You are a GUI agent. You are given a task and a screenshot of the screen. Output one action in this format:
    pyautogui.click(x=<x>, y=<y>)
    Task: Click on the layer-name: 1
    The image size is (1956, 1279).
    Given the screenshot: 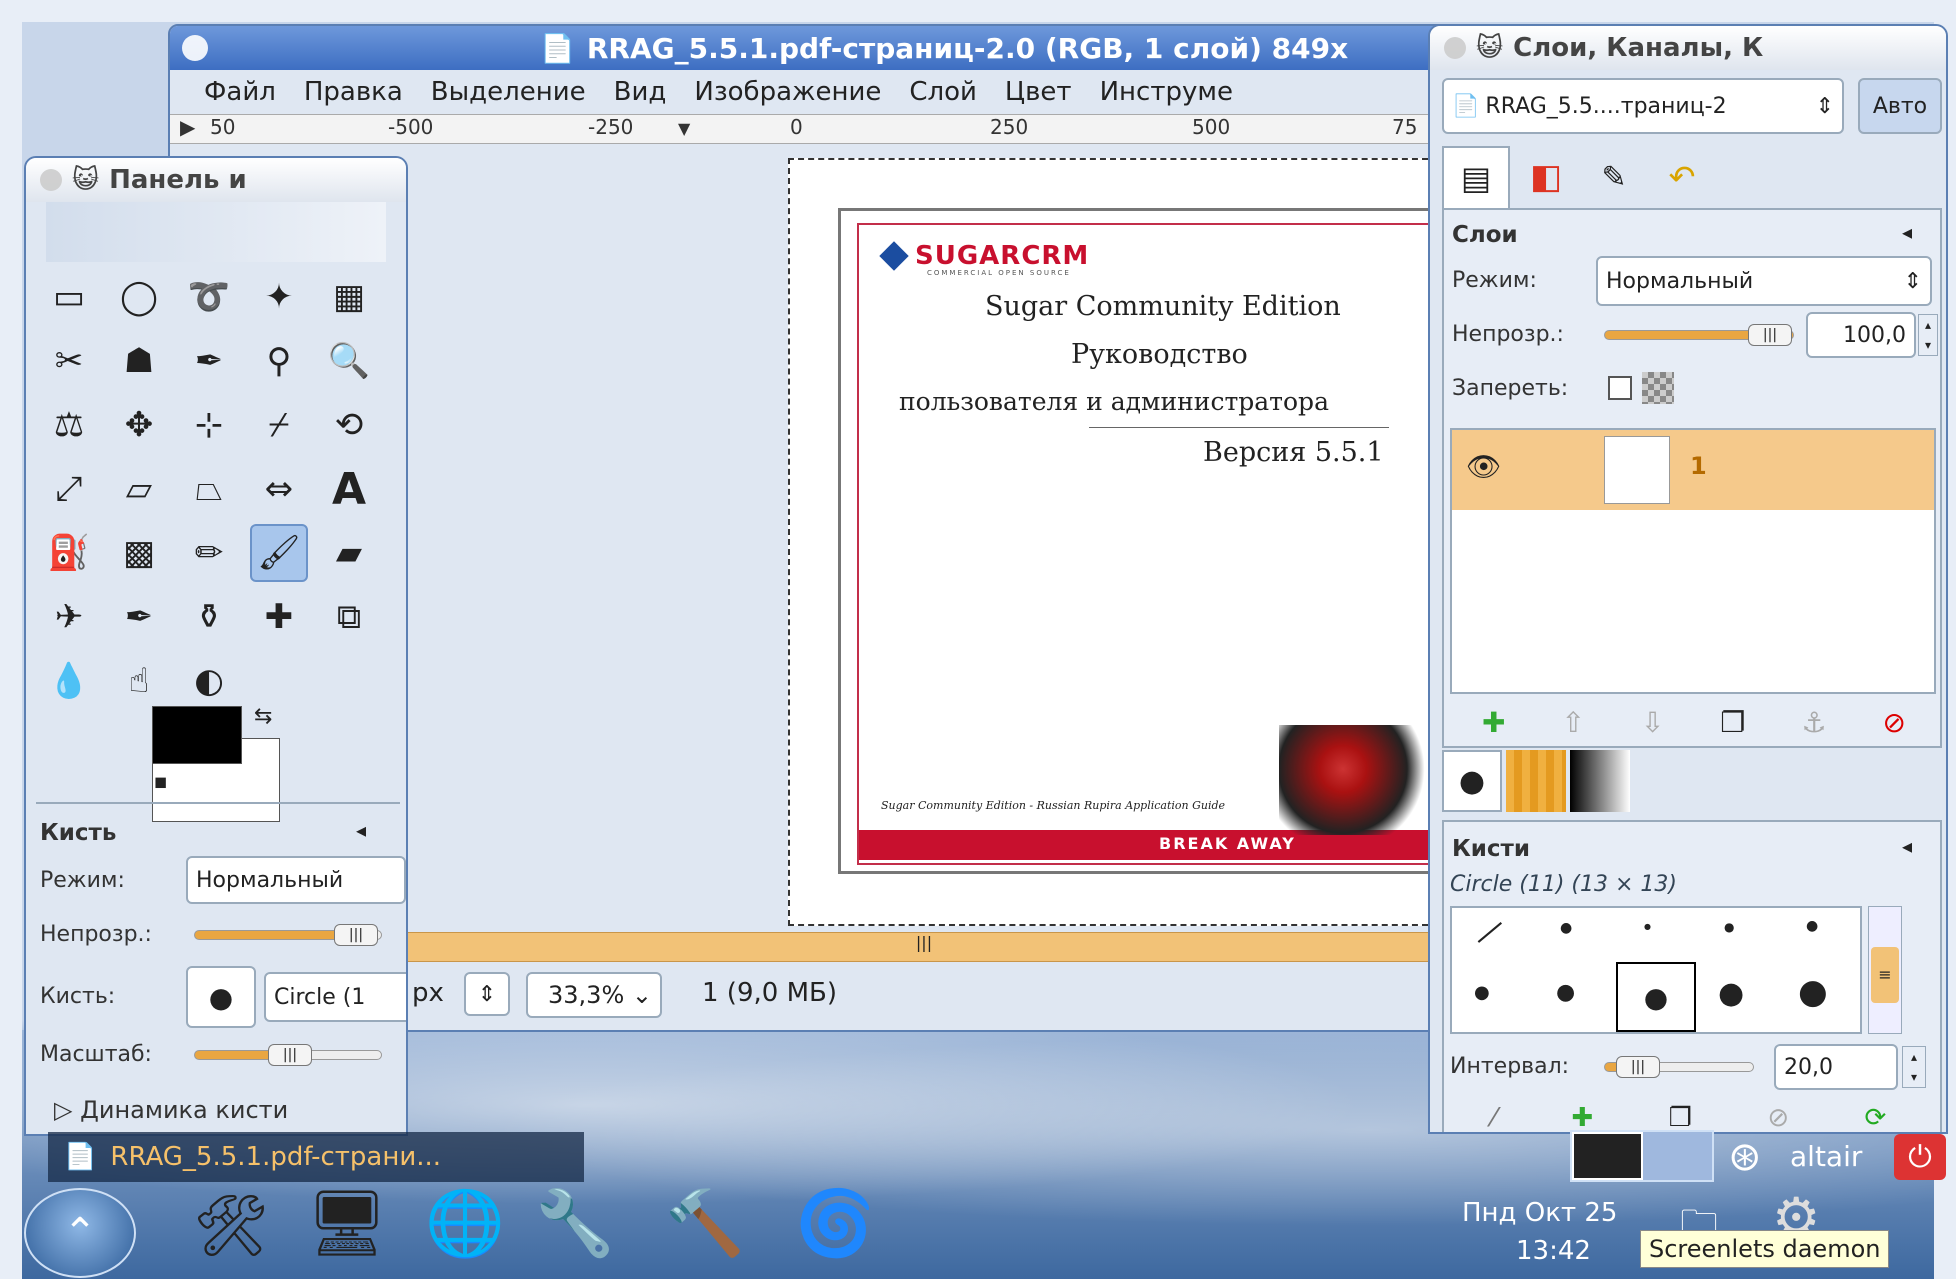 What is the action you would take?
    pyautogui.click(x=1698, y=466)
    